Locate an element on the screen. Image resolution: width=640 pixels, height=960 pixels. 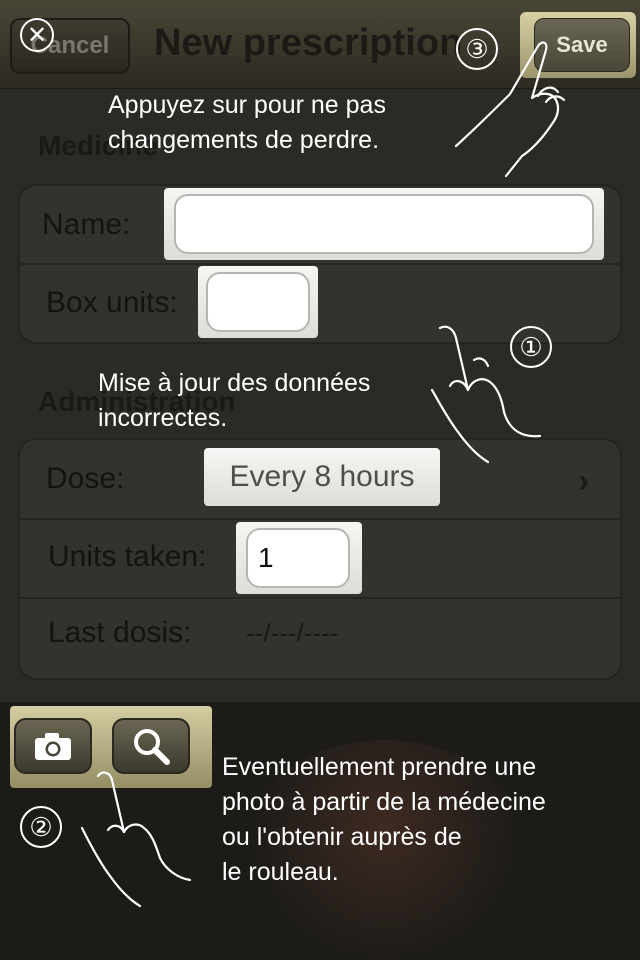
step-number-2: ② is located at coordinates (41, 827).